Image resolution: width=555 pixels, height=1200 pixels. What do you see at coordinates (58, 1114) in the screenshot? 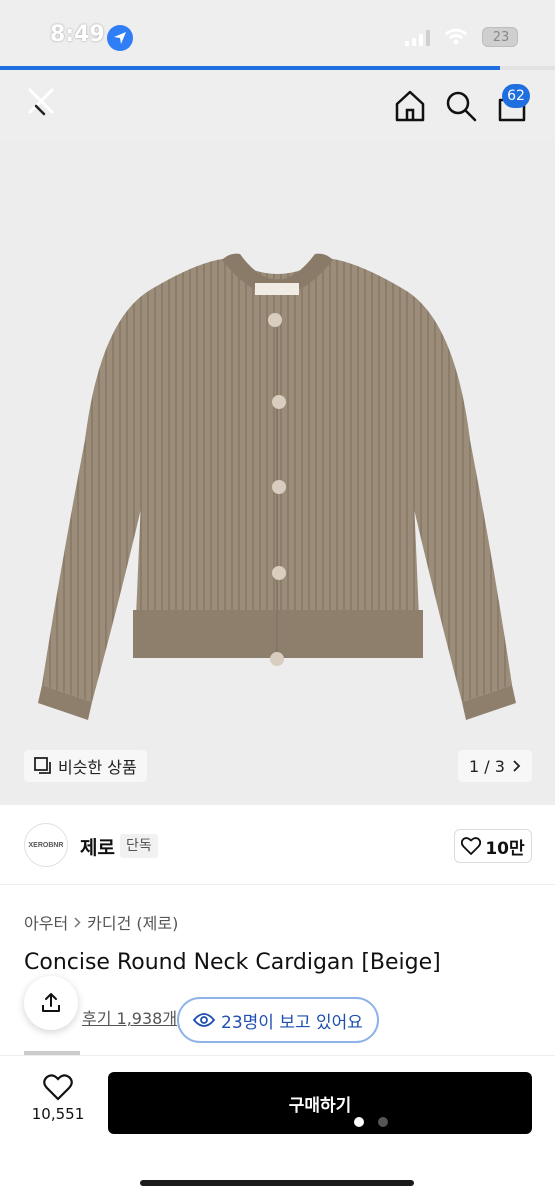
I see `wishlist-count: 10,551` at bounding box center [58, 1114].